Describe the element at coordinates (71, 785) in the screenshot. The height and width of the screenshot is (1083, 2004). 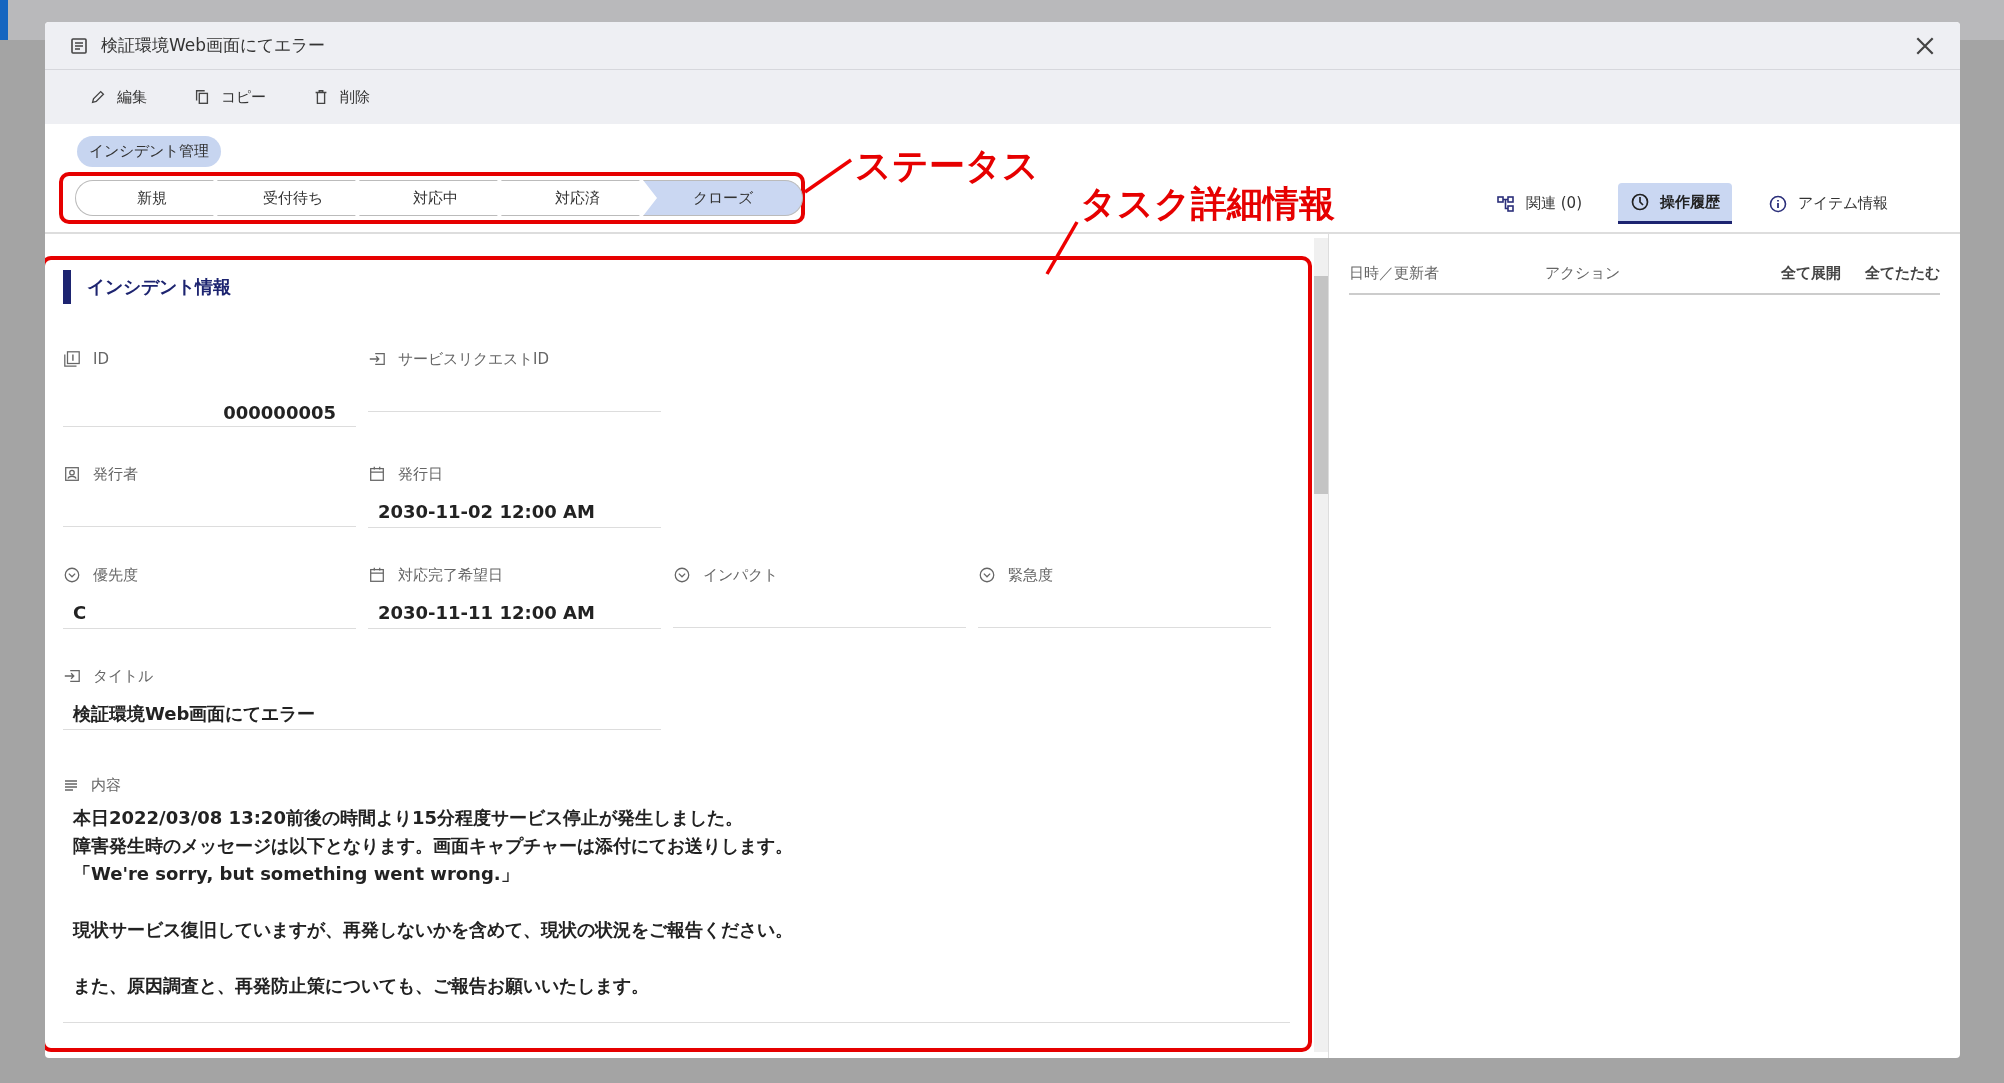
I see `lines-icon` at that location.